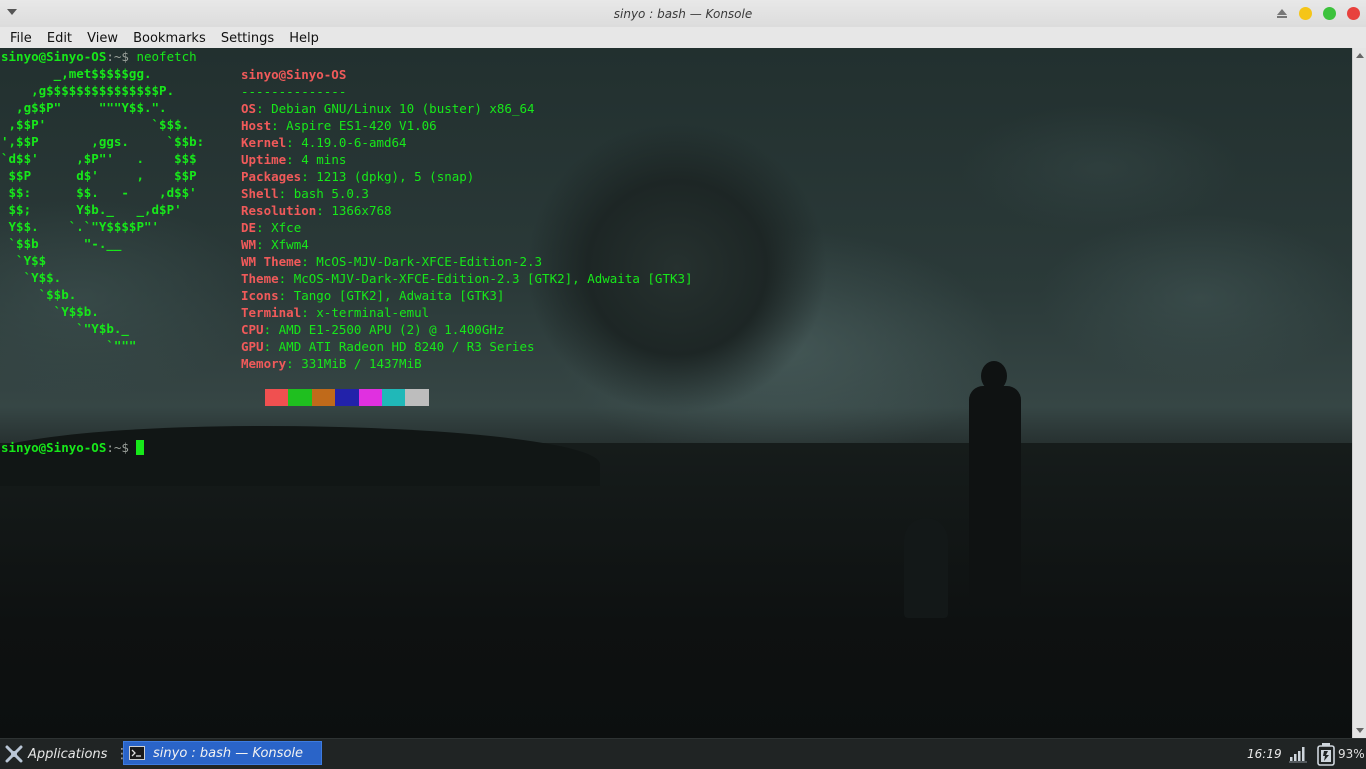 Image resolution: width=1366 pixels, height=769 pixels. Describe the element at coordinates (252, 346) in the screenshot. I see `info-key: GPU` at that location.